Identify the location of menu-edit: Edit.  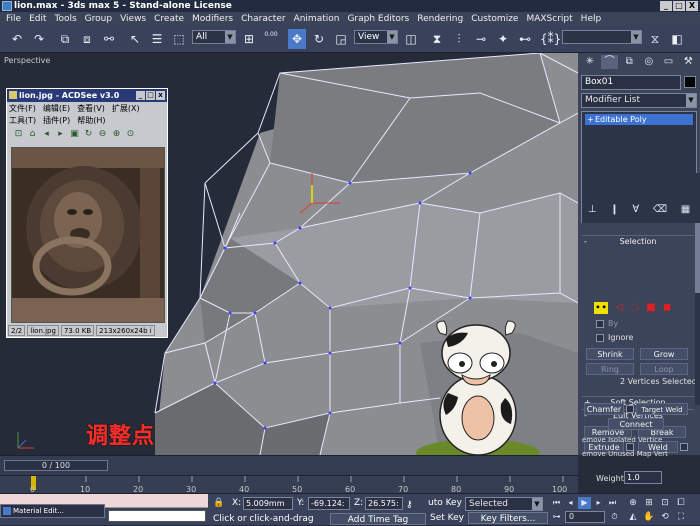
(37, 19).